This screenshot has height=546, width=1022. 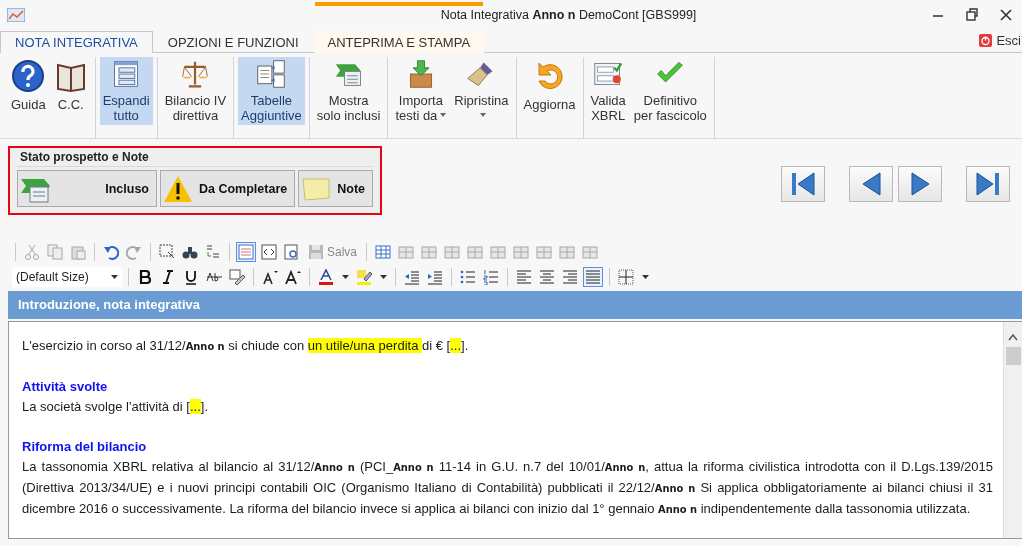 I want to click on help-button: Guida, so click(x=28, y=91).